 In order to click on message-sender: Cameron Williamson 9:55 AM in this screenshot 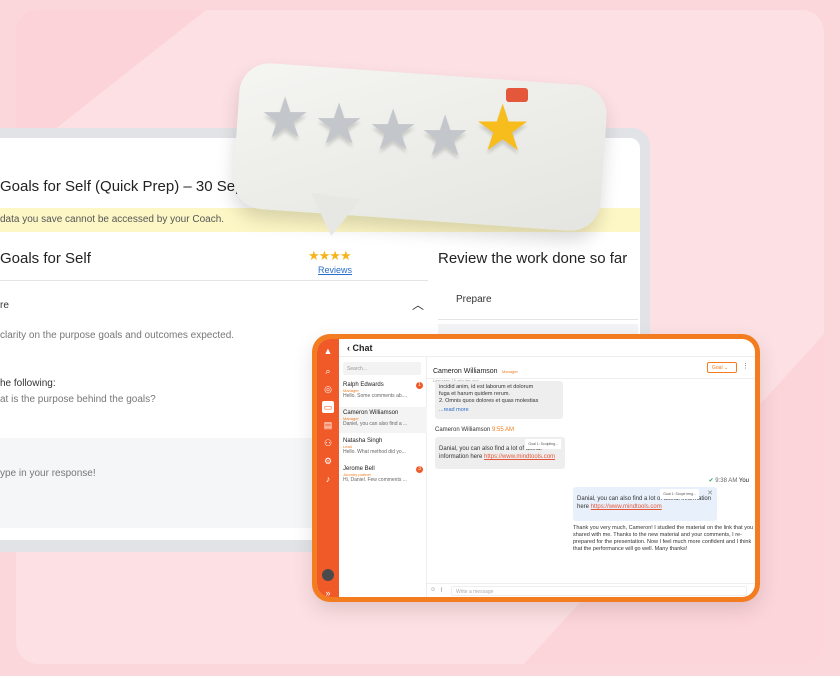, I will do `click(474, 430)`.